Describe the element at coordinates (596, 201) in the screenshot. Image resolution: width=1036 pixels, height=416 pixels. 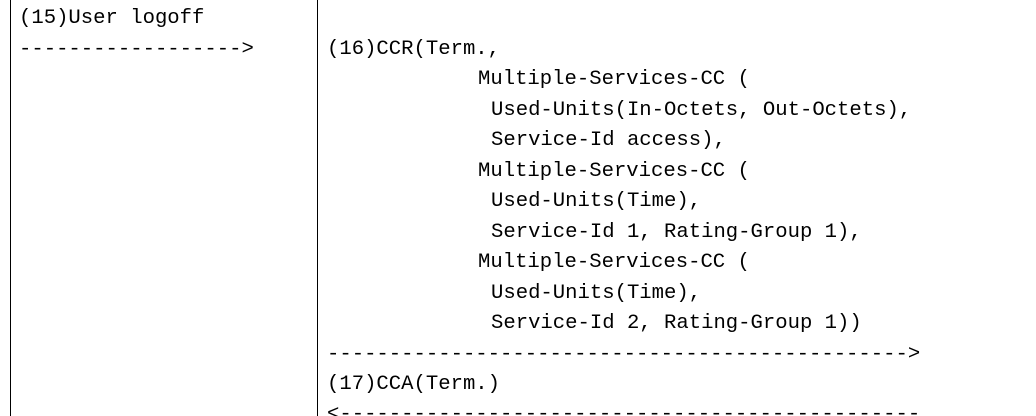
I see `step16-line-used-units-2: Used-Units(Time),` at that location.